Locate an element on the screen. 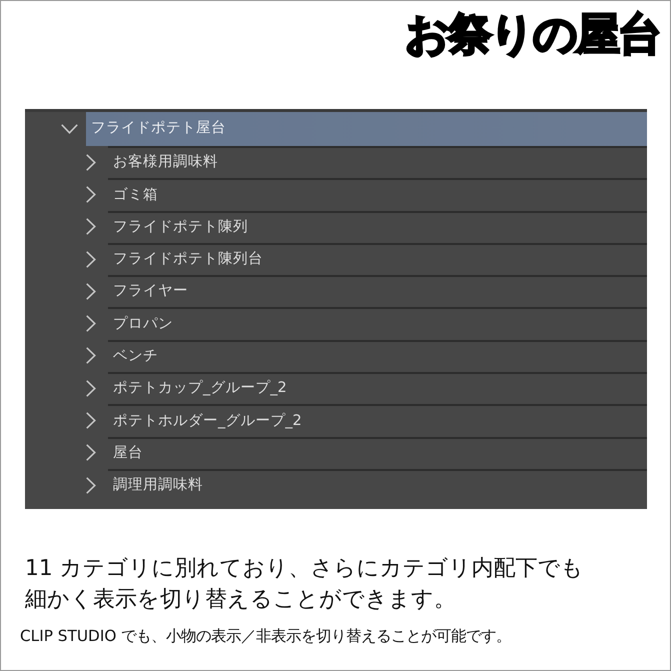 This screenshot has height=671, width=671. title-logo: お祭りの屋台 is located at coordinates (532, 35).